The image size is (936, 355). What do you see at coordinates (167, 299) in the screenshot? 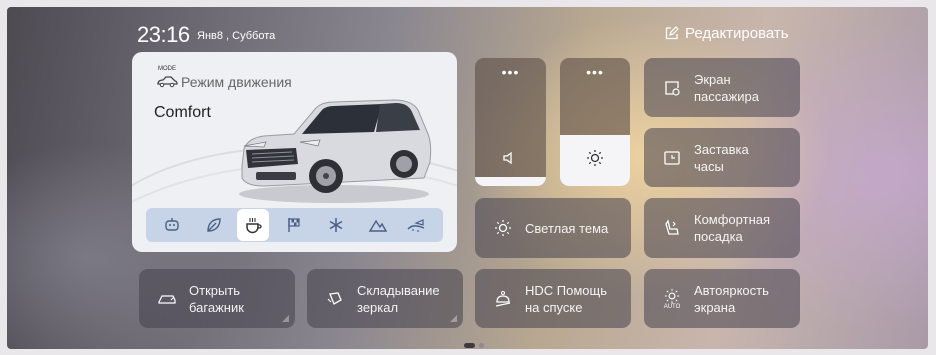
I see `trunk-icon` at bounding box center [167, 299].